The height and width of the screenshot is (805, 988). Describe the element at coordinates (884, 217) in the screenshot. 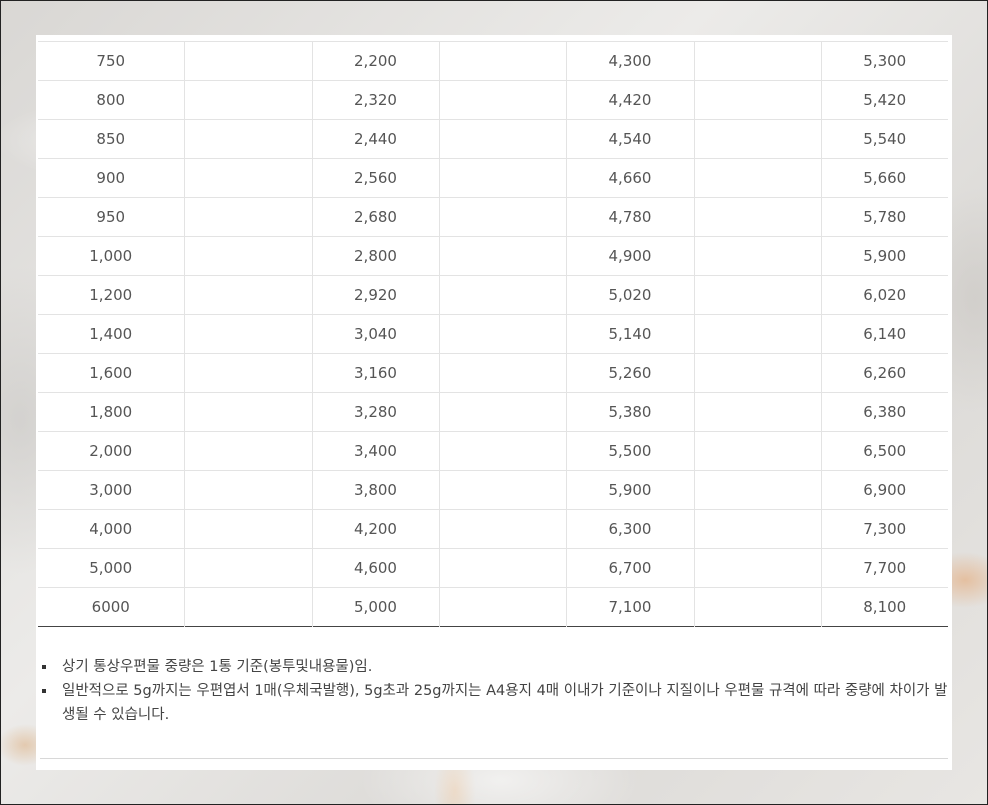

I see `table-cell: 5,780` at that location.